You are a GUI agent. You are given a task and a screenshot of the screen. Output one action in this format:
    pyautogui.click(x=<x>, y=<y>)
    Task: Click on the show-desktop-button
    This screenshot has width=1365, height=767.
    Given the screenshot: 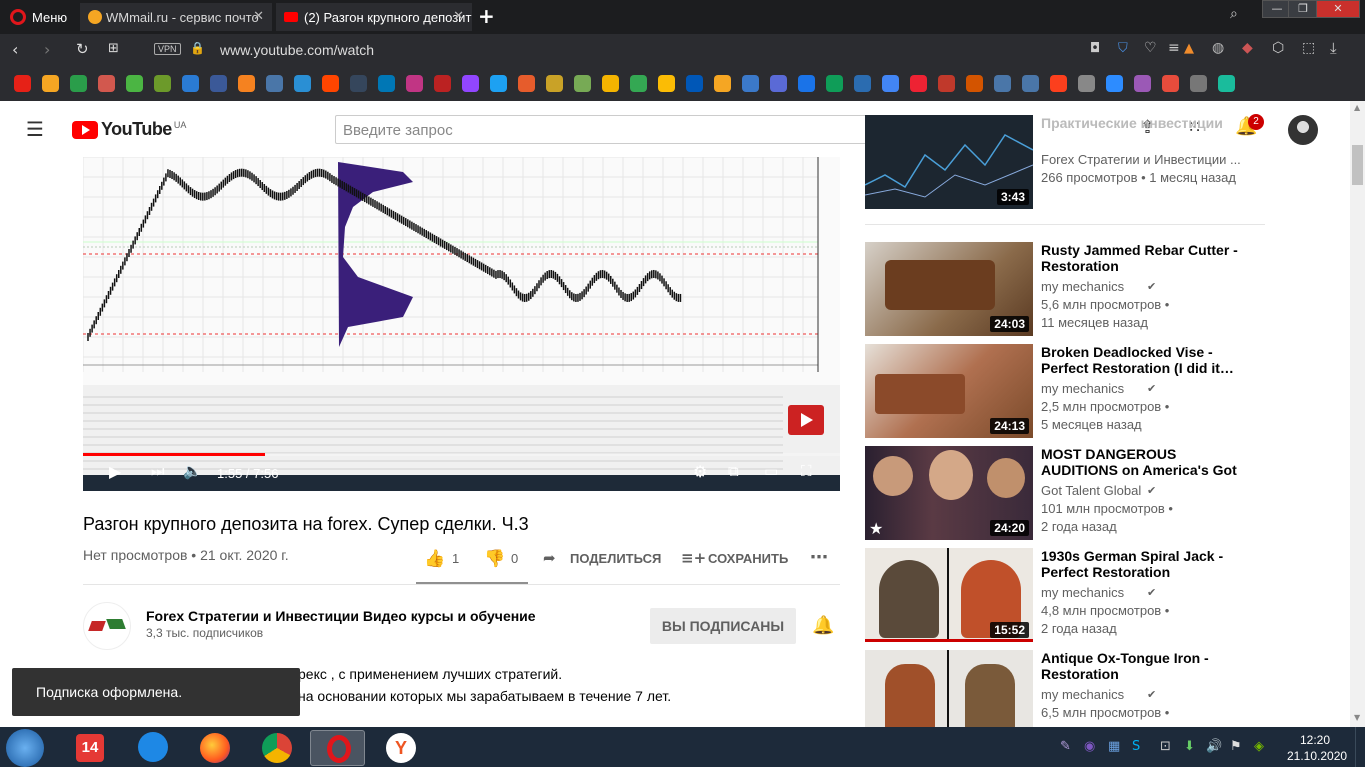 What is the action you would take?
    pyautogui.click(x=1360, y=747)
    